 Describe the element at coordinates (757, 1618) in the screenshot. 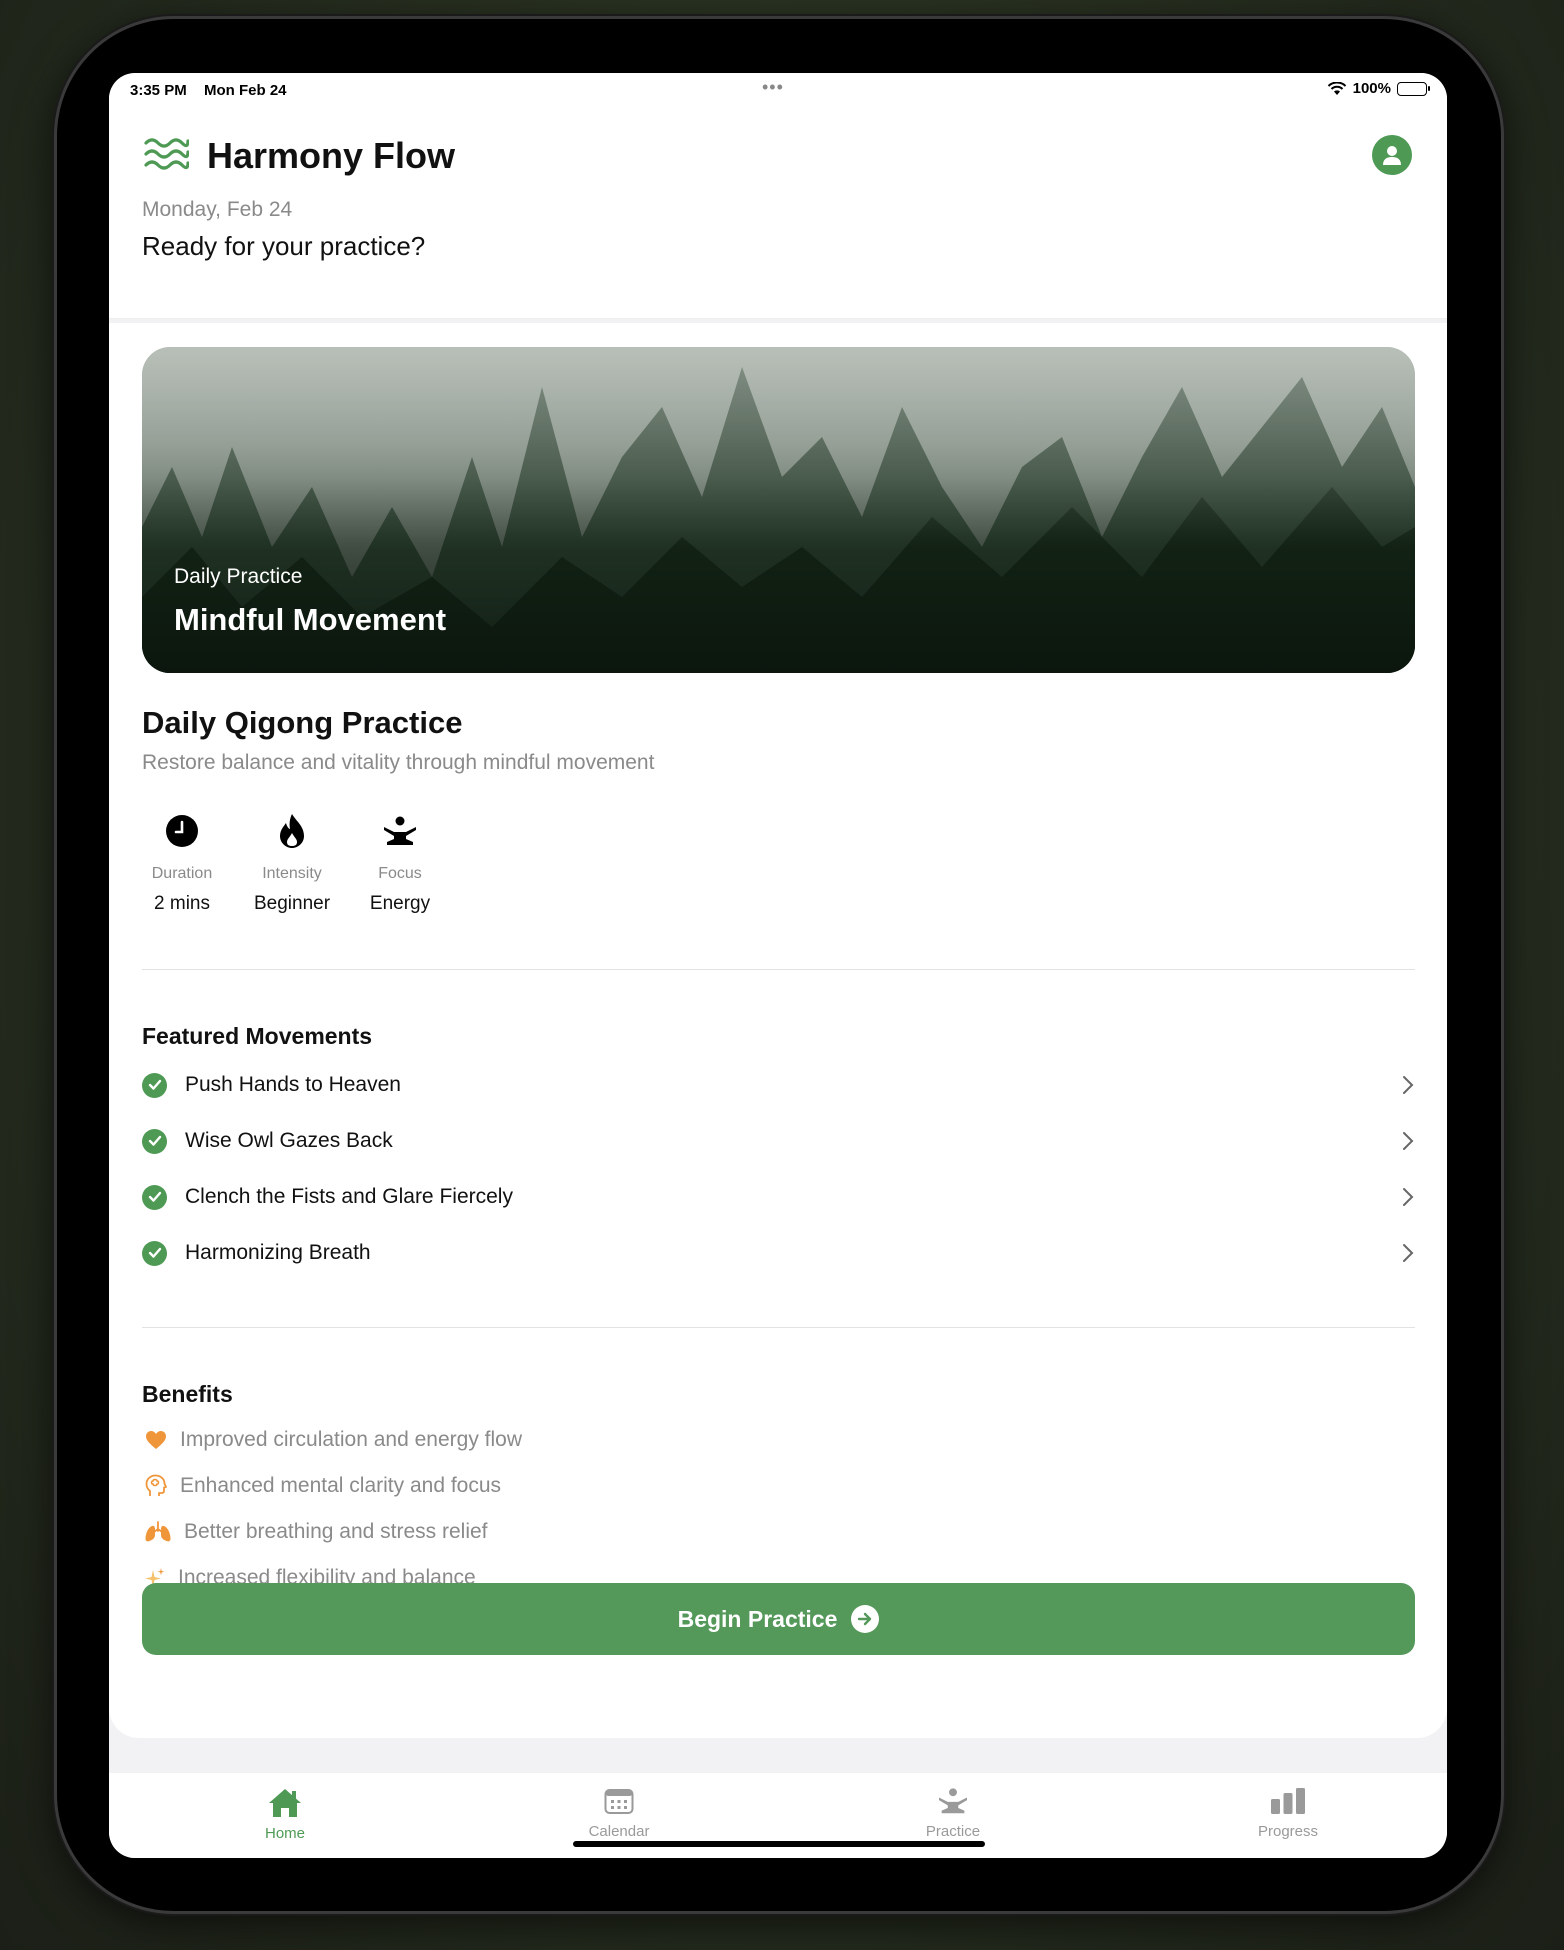

I see `begin-practice-label: Begin Practice` at that location.